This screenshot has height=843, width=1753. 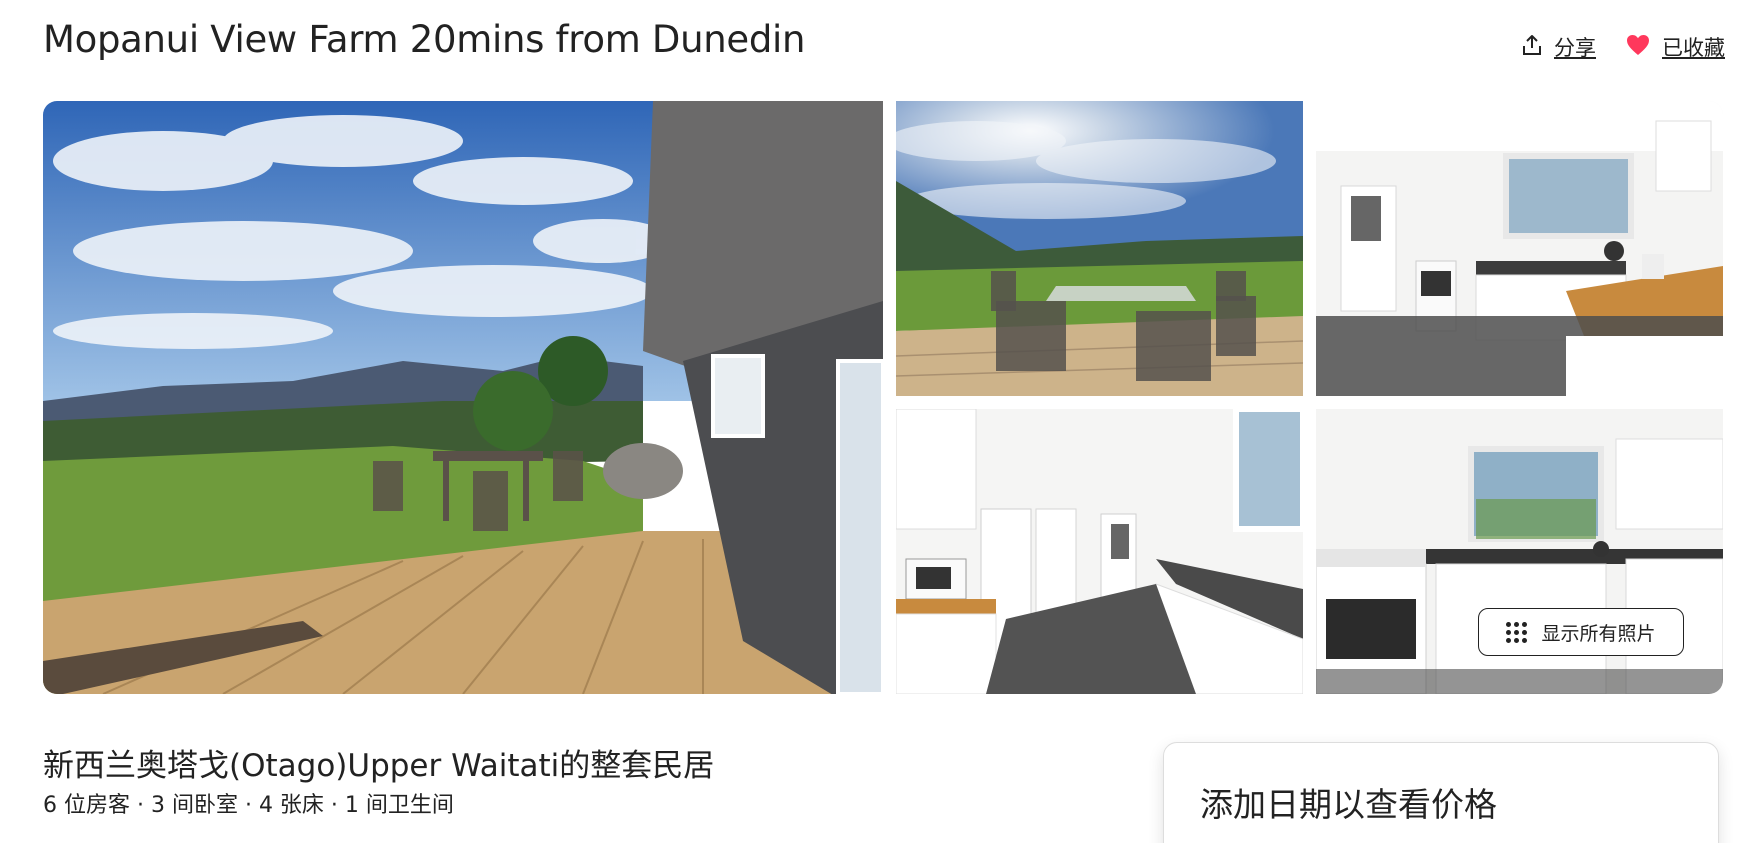 What do you see at coordinates (1517, 632) in the screenshot?
I see `grid-dots-icon` at bounding box center [1517, 632].